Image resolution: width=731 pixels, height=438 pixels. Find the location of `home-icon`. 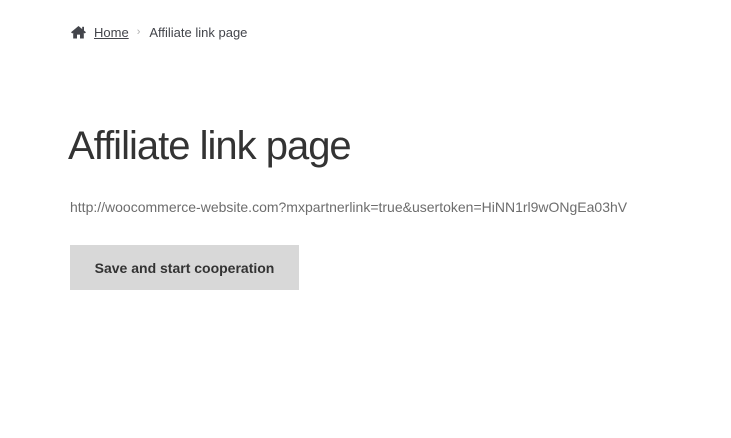

home-icon is located at coordinates (78, 32).